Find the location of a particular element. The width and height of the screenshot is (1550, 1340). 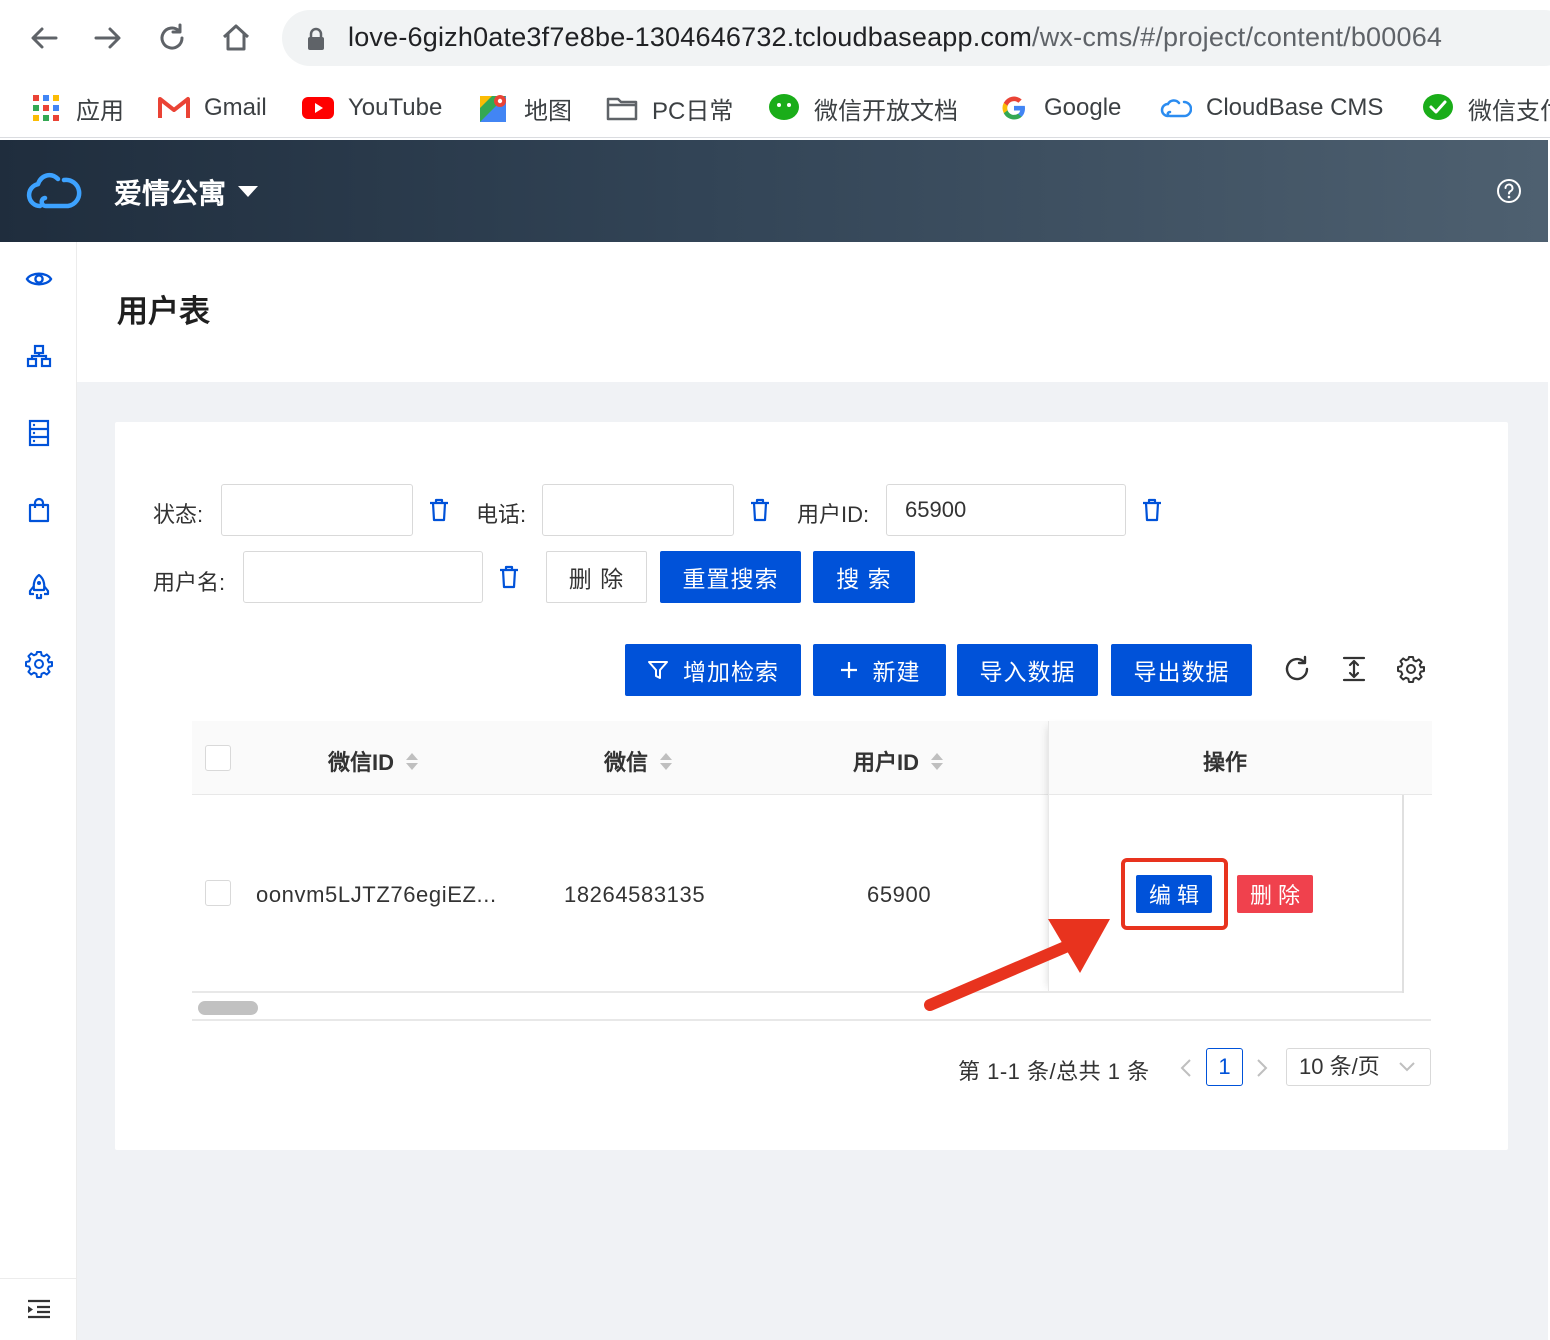

bookmark-wechat-pay: 微信支付 is located at coordinates (1486, 108).